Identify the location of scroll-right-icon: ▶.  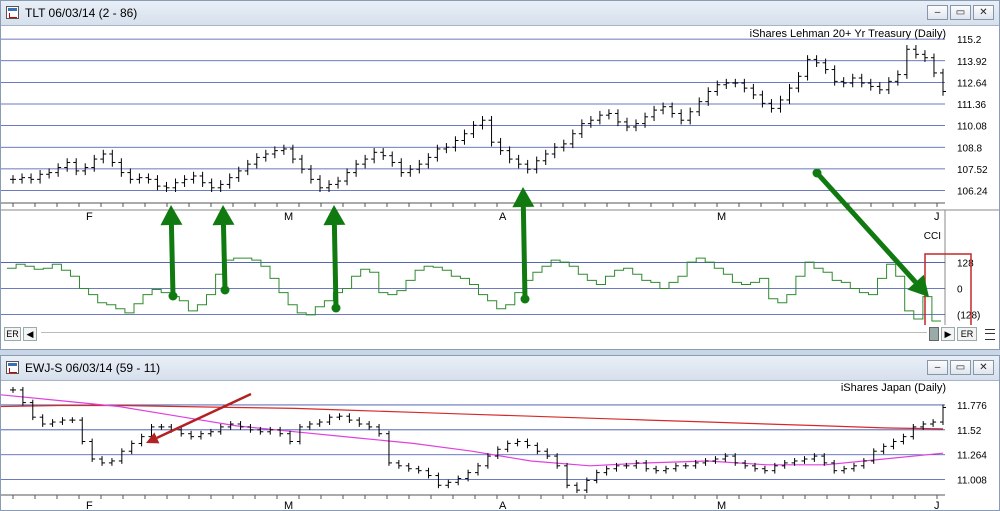
(948, 334).